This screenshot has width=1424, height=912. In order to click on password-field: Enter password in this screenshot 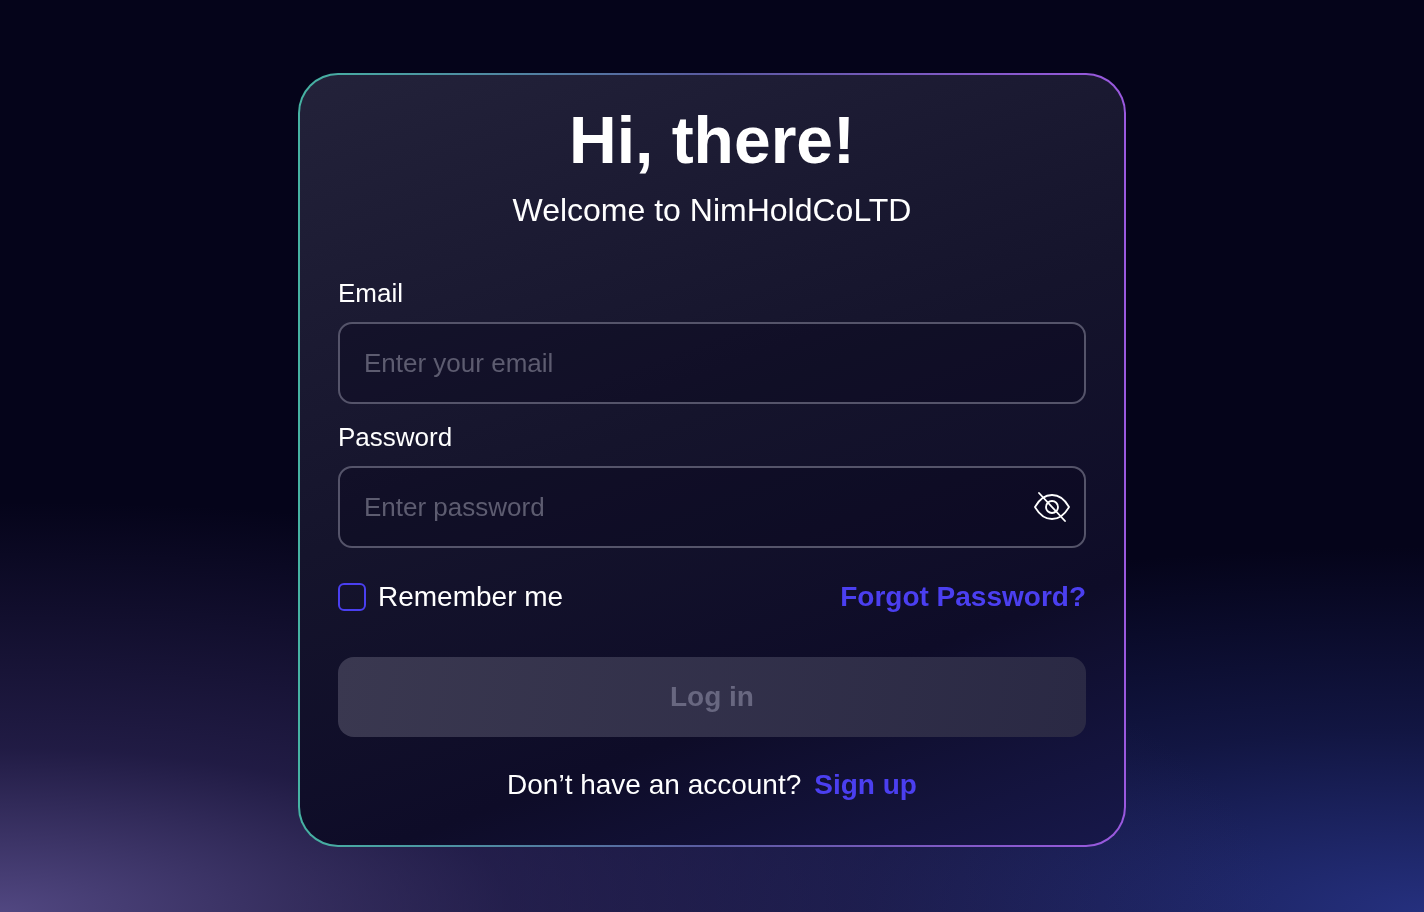, I will do `click(712, 507)`.